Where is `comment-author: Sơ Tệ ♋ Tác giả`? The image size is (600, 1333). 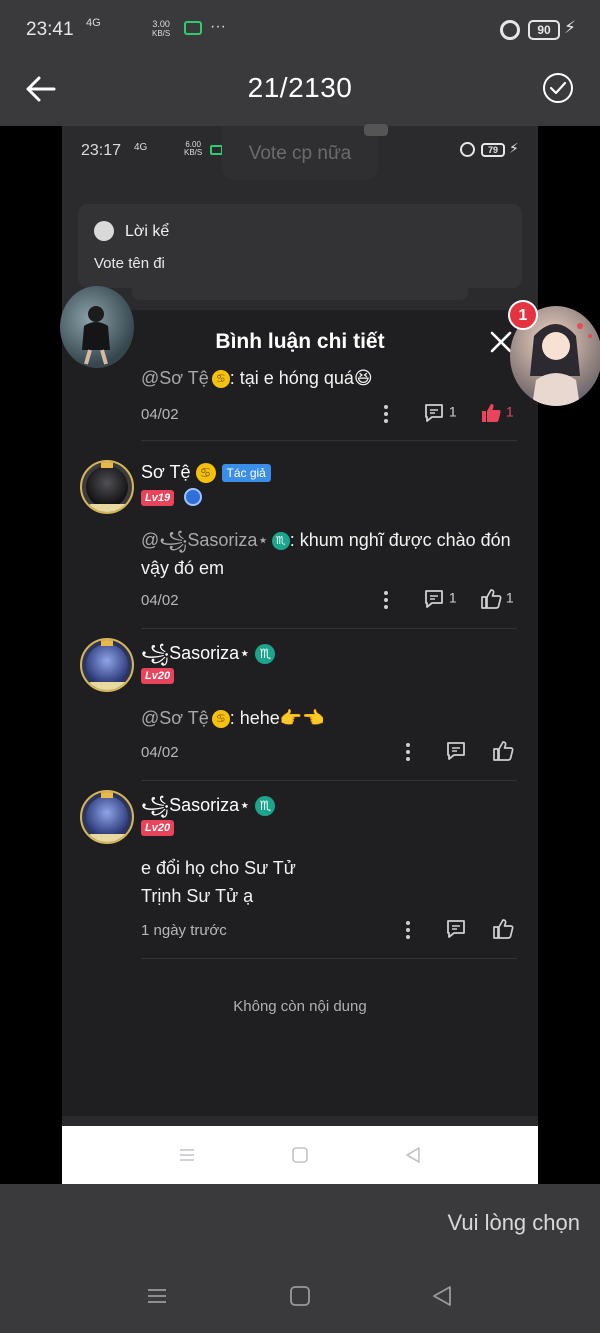 comment-author: Sơ Tệ ♋ Tác giả is located at coordinates (206, 473).